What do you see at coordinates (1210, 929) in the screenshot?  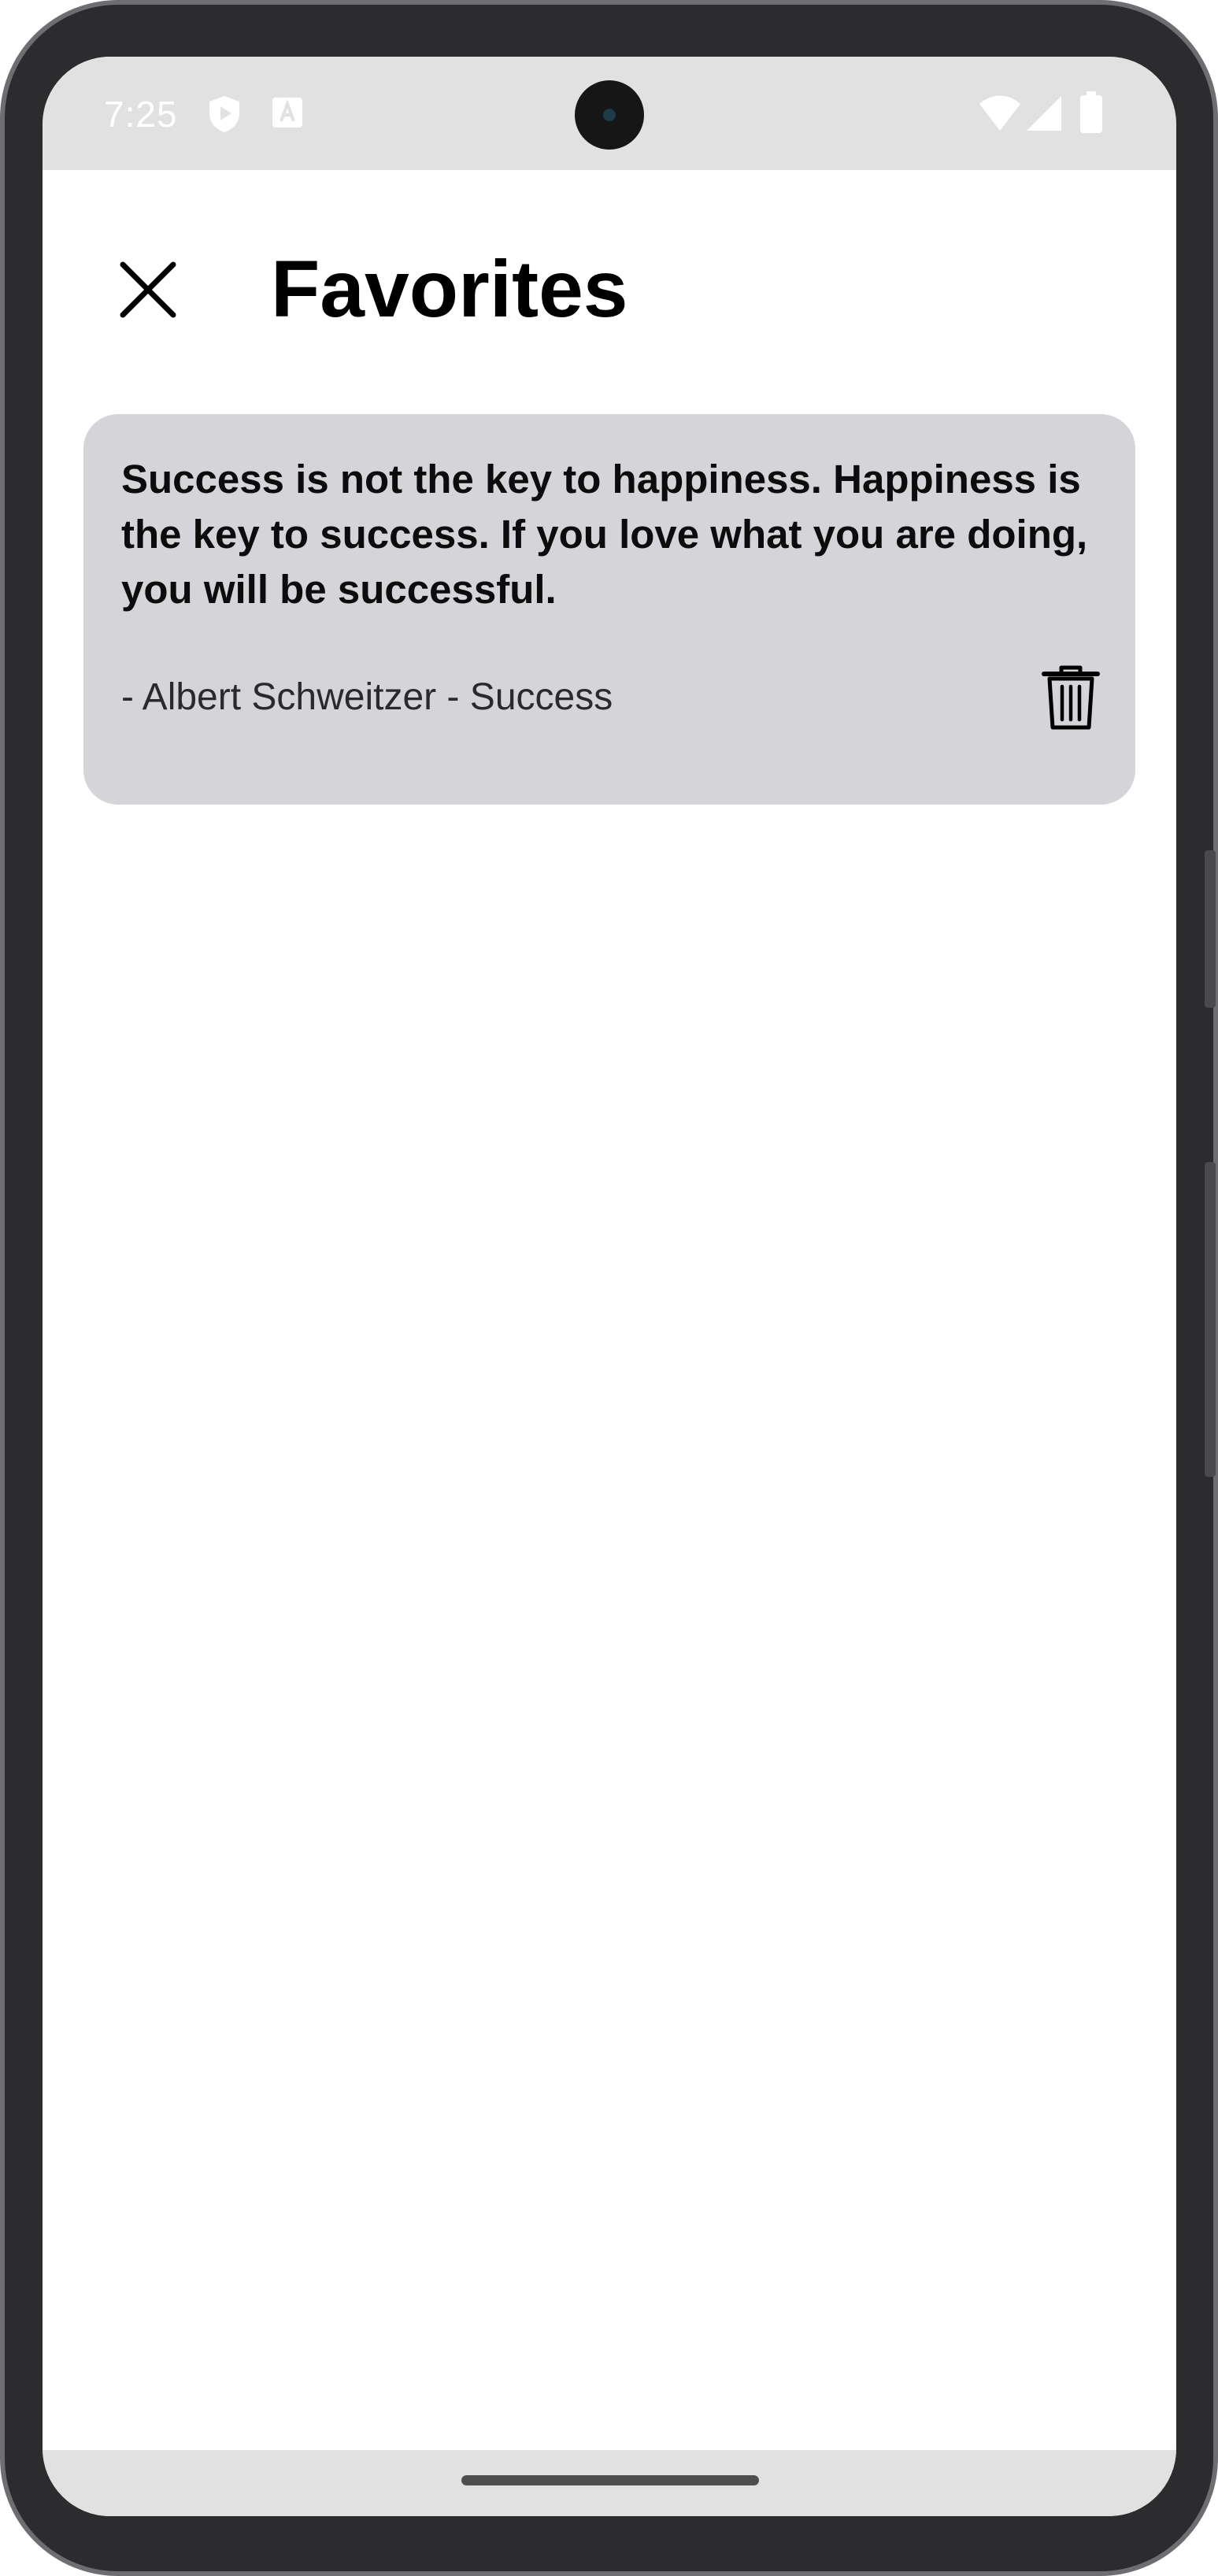 I see `power-button` at bounding box center [1210, 929].